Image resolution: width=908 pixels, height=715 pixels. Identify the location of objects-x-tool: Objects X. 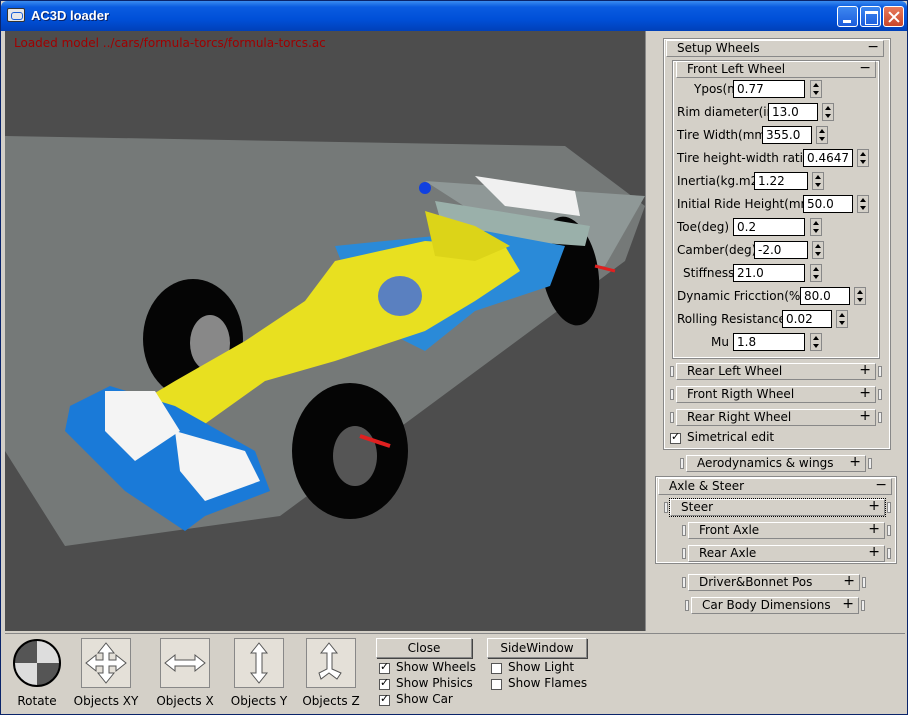
(185, 673).